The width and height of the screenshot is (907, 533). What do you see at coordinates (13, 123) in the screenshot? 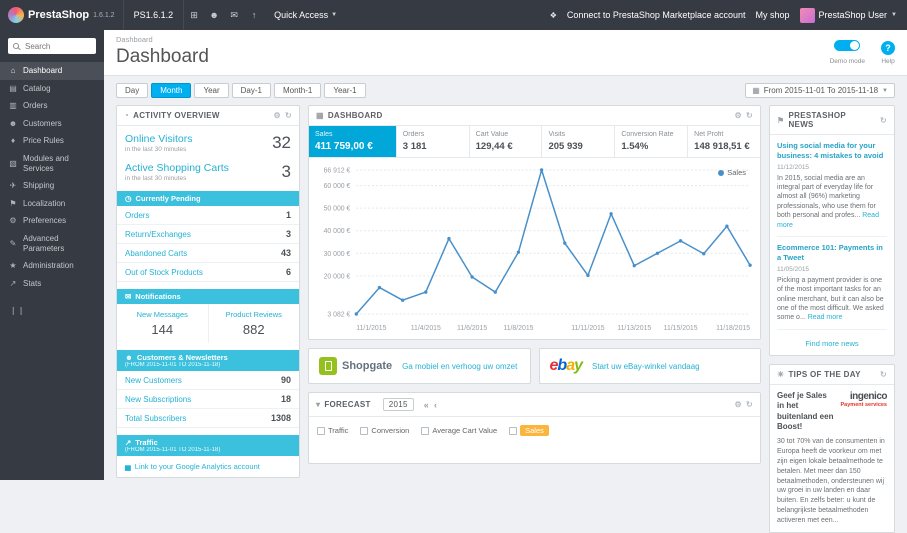
I see `customers-icon: ☻` at bounding box center [13, 123].